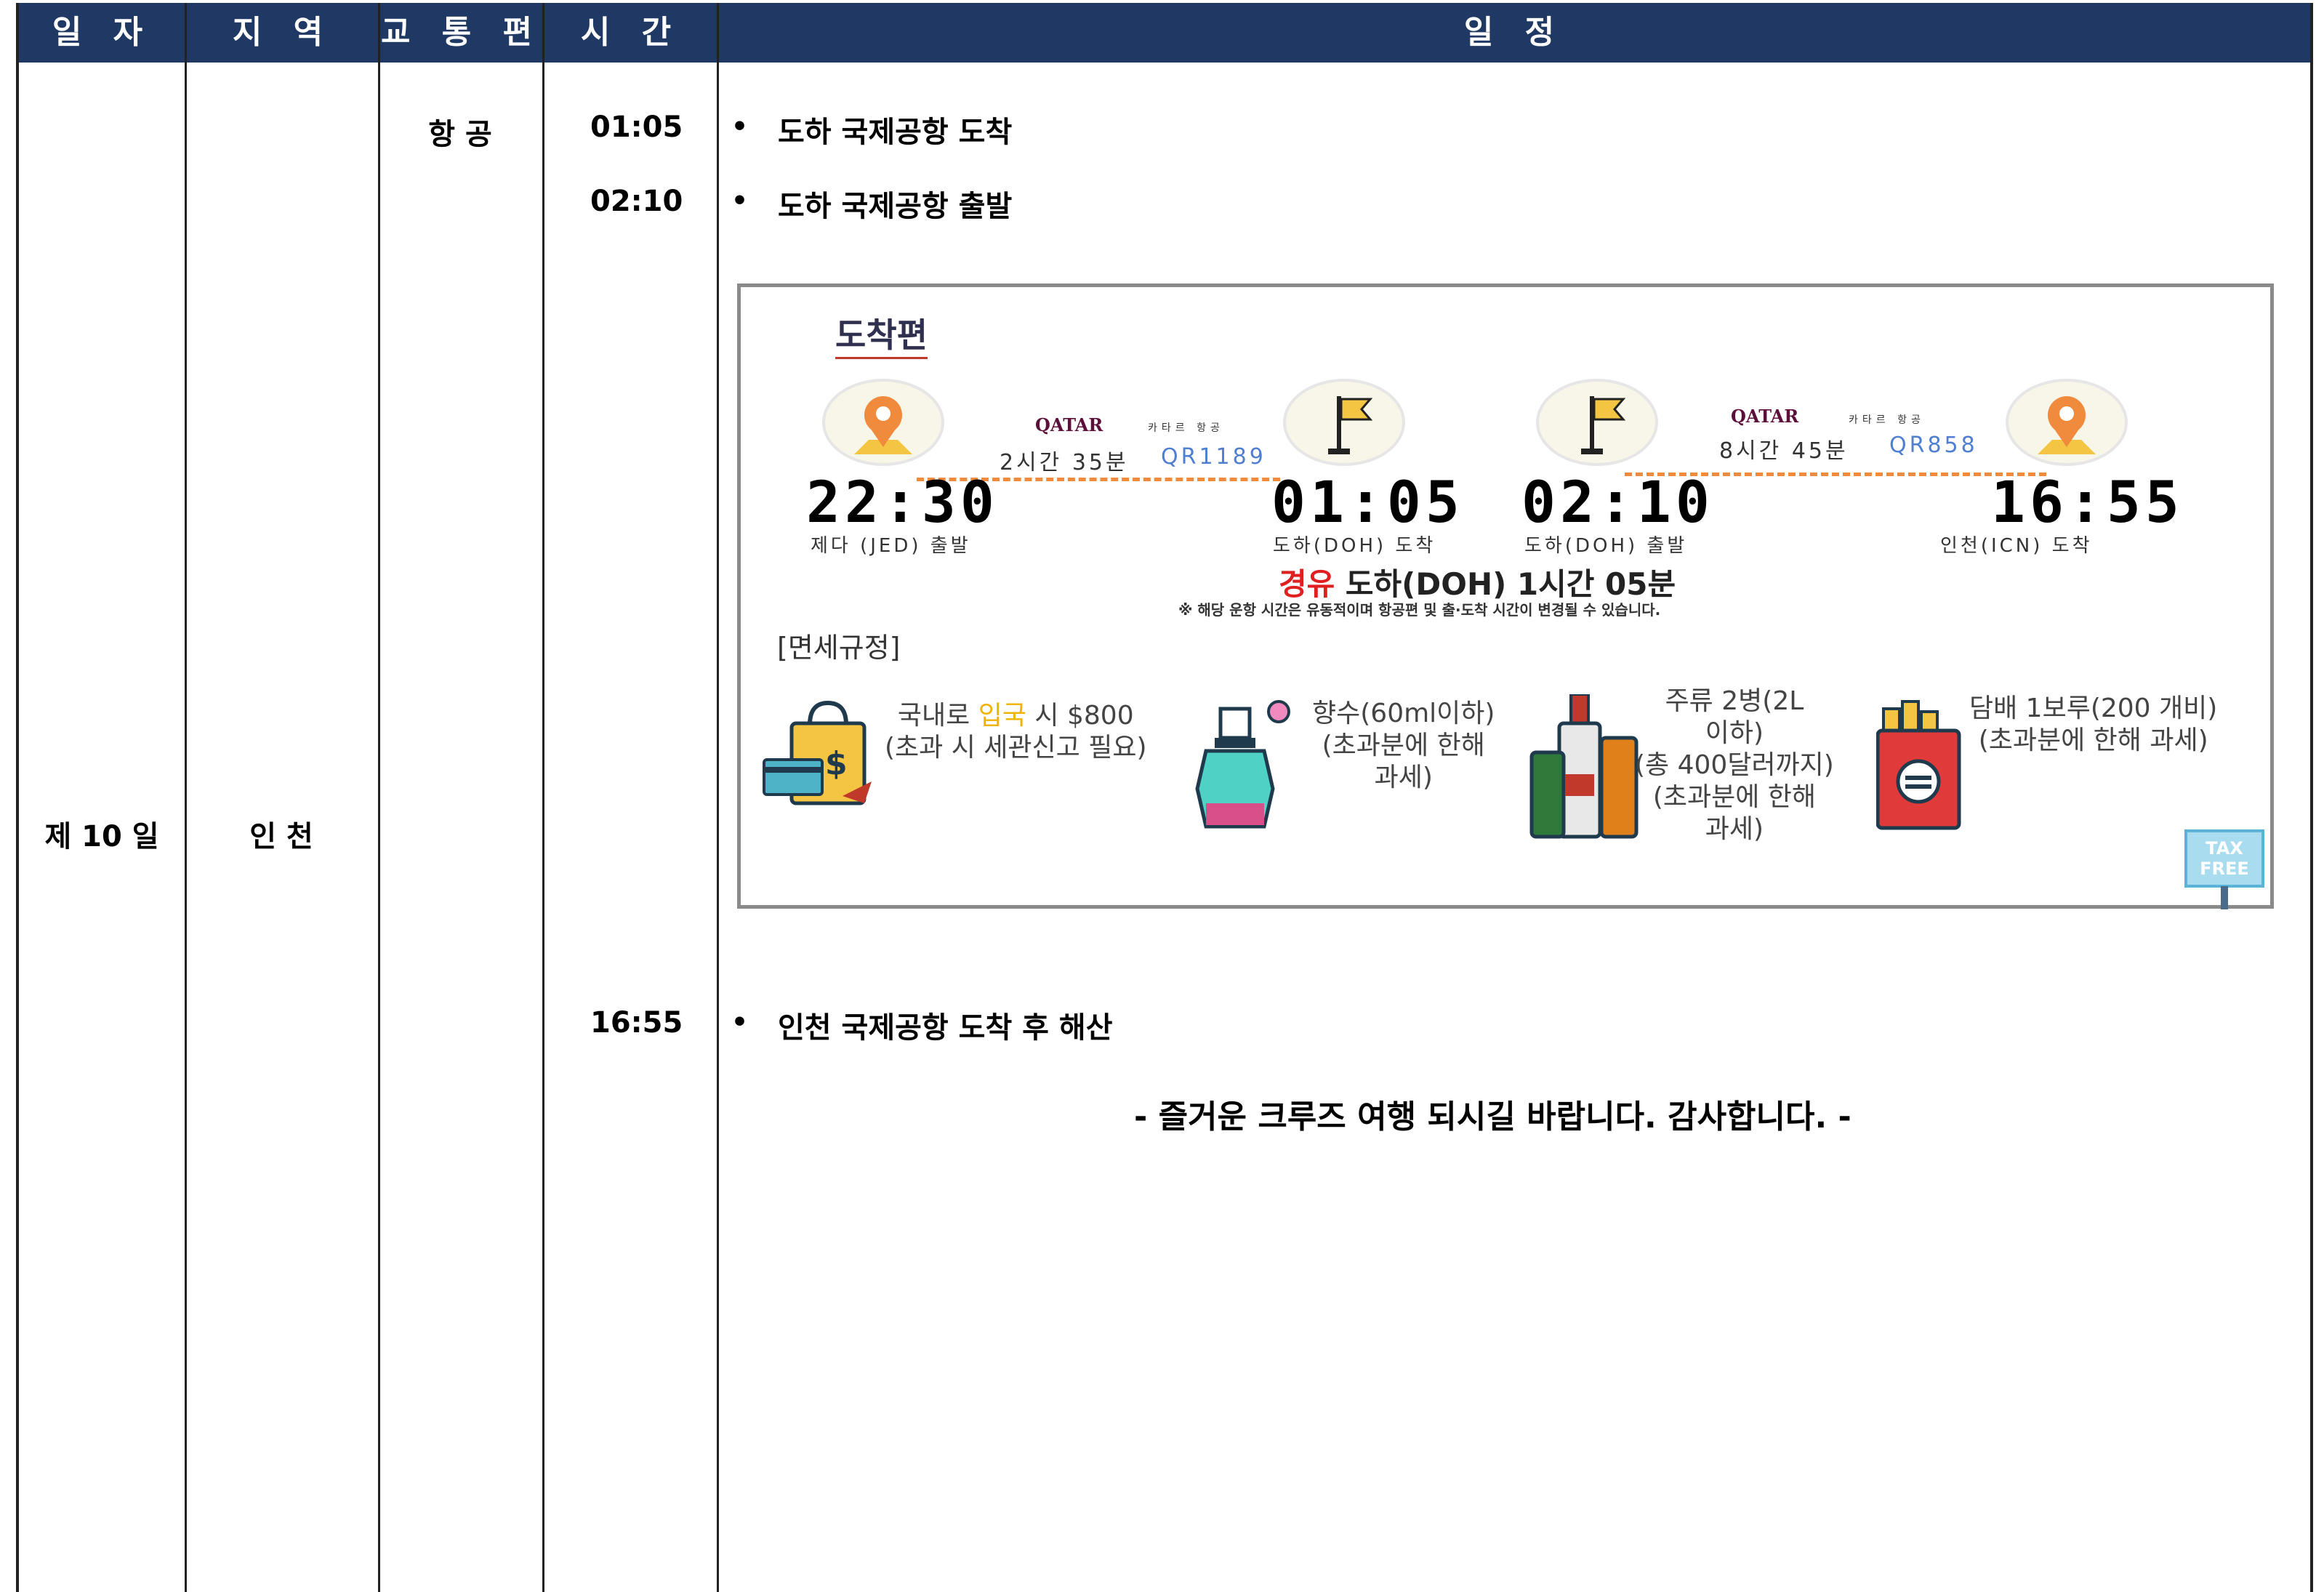  I want to click on flight-duration: 2시간 35분, so click(1064, 463).